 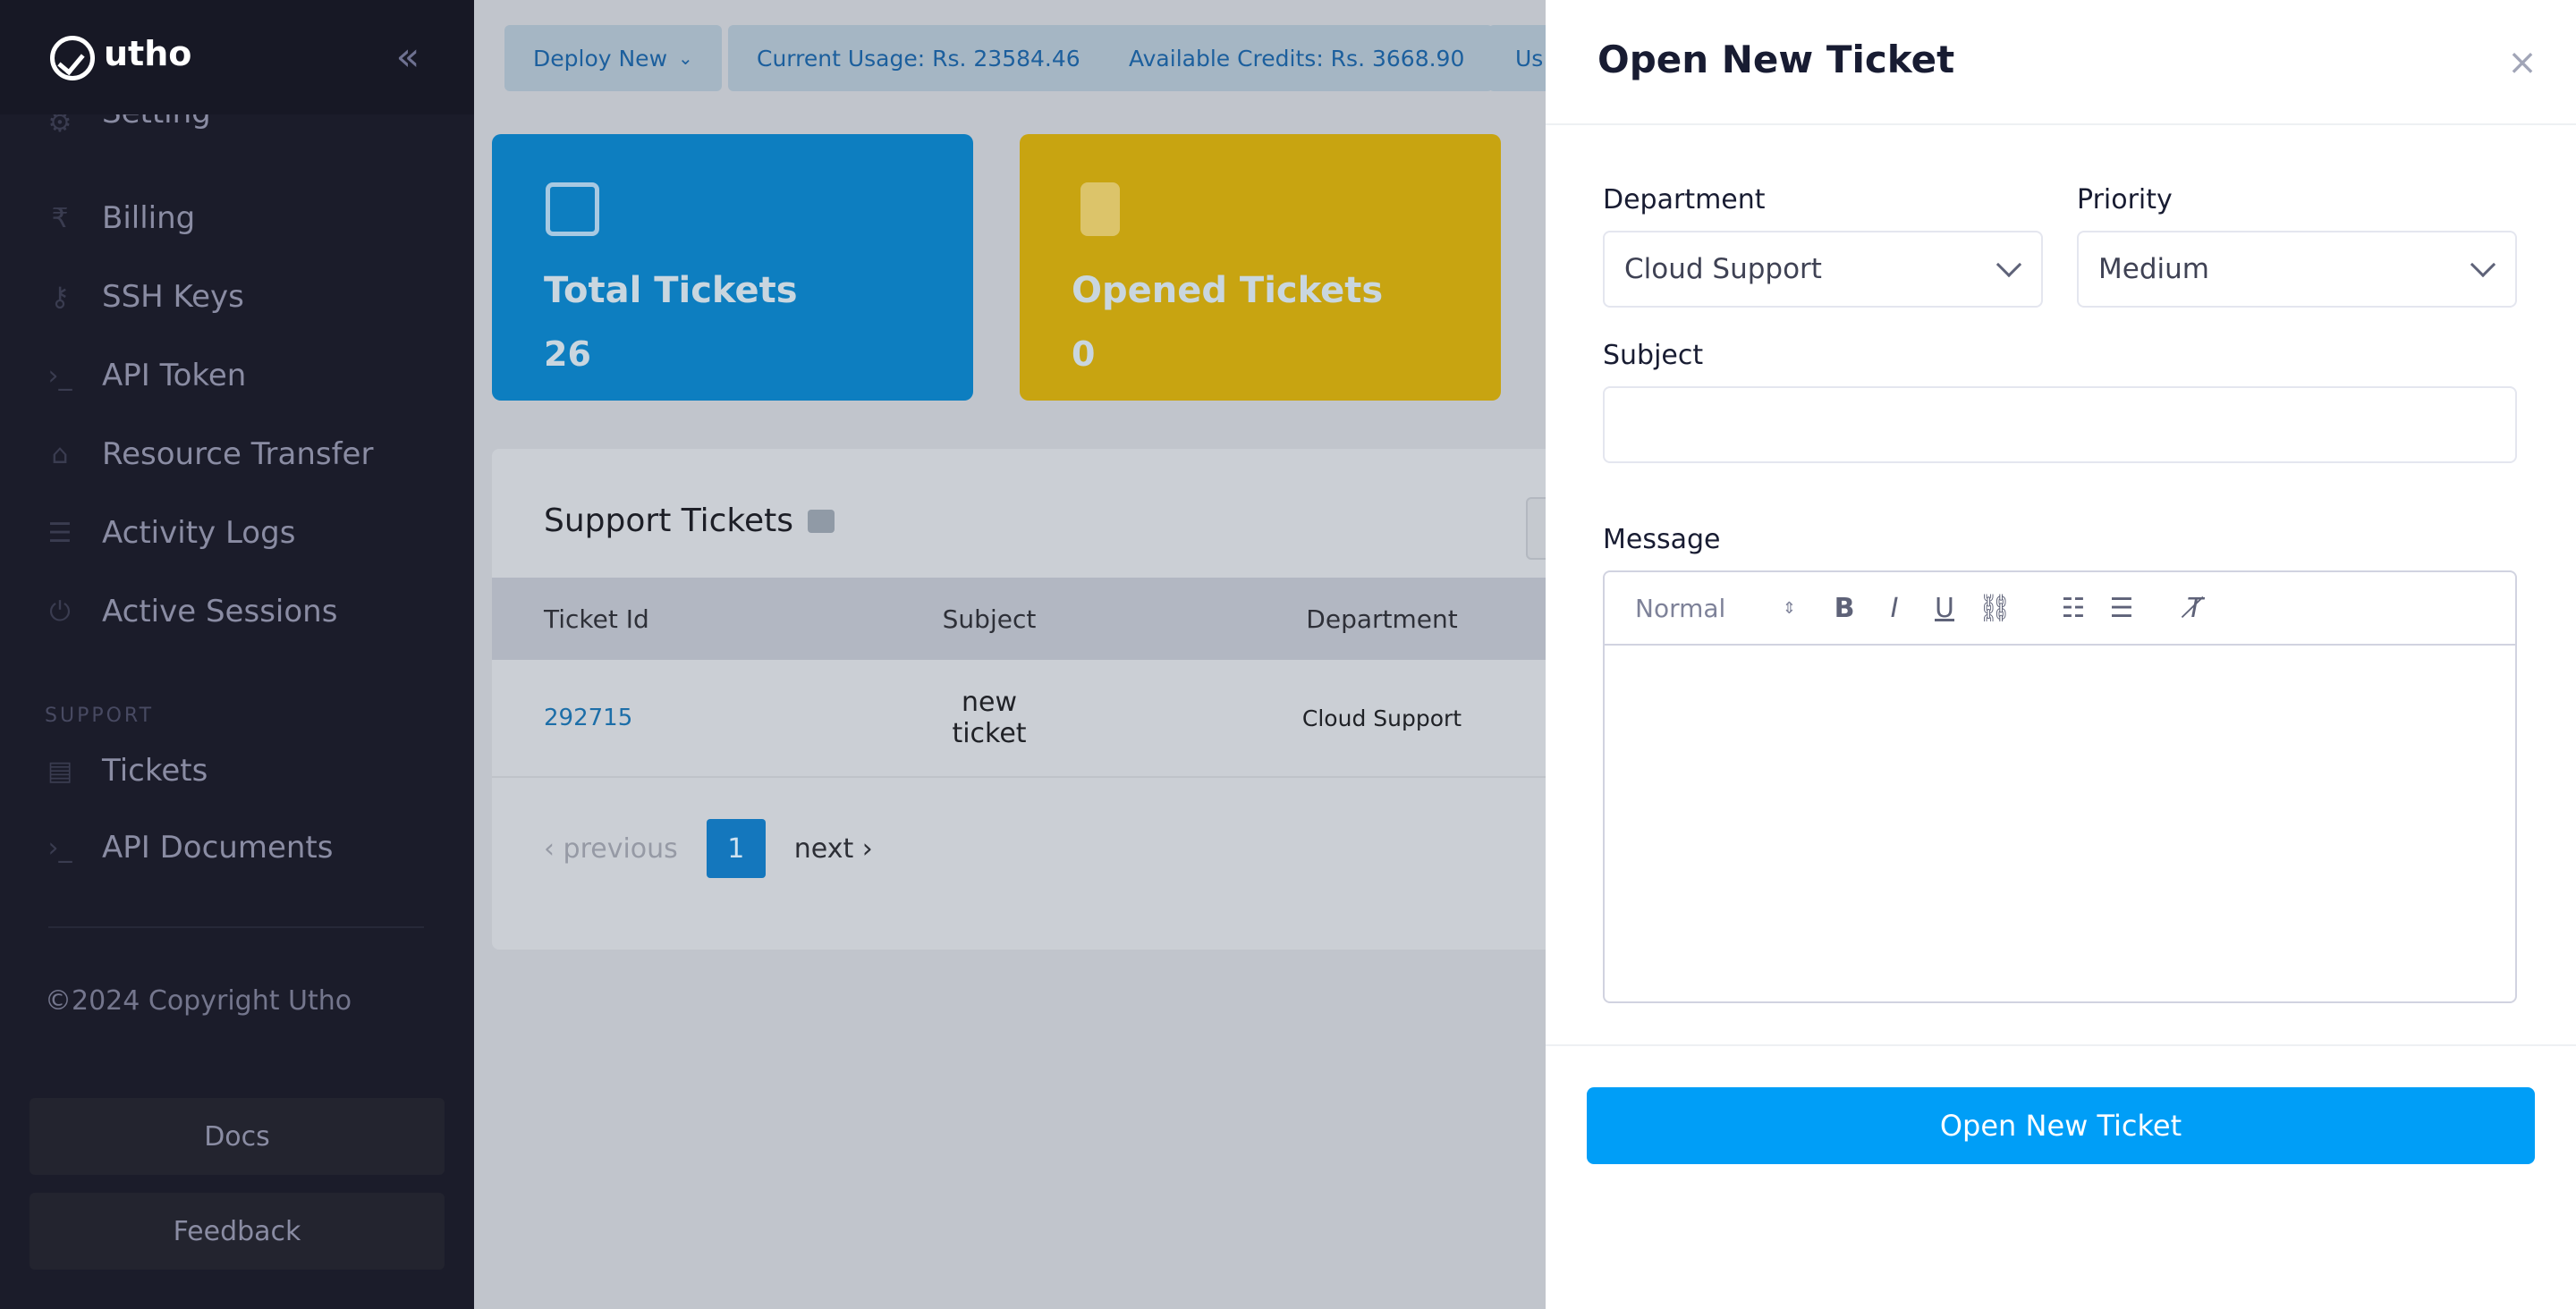 What do you see at coordinates (1382, 619) in the screenshot?
I see `column-header-department: Department` at bounding box center [1382, 619].